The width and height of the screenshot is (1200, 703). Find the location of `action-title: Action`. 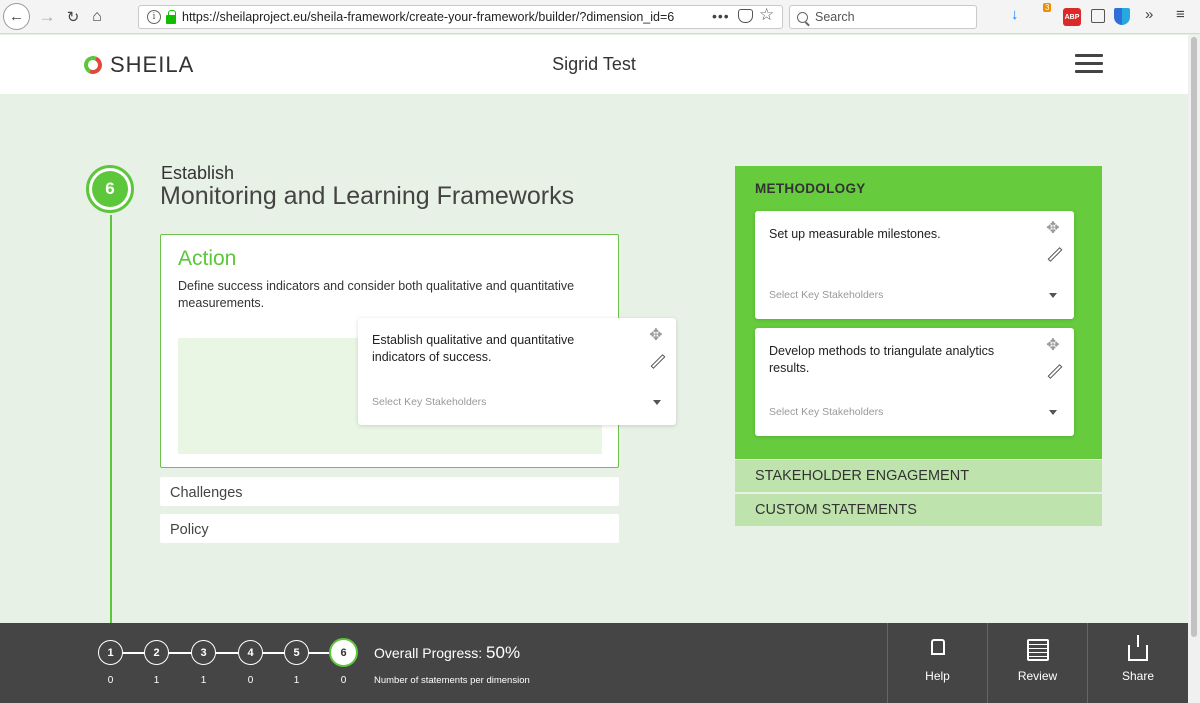

action-title: Action is located at coordinates (207, 258).